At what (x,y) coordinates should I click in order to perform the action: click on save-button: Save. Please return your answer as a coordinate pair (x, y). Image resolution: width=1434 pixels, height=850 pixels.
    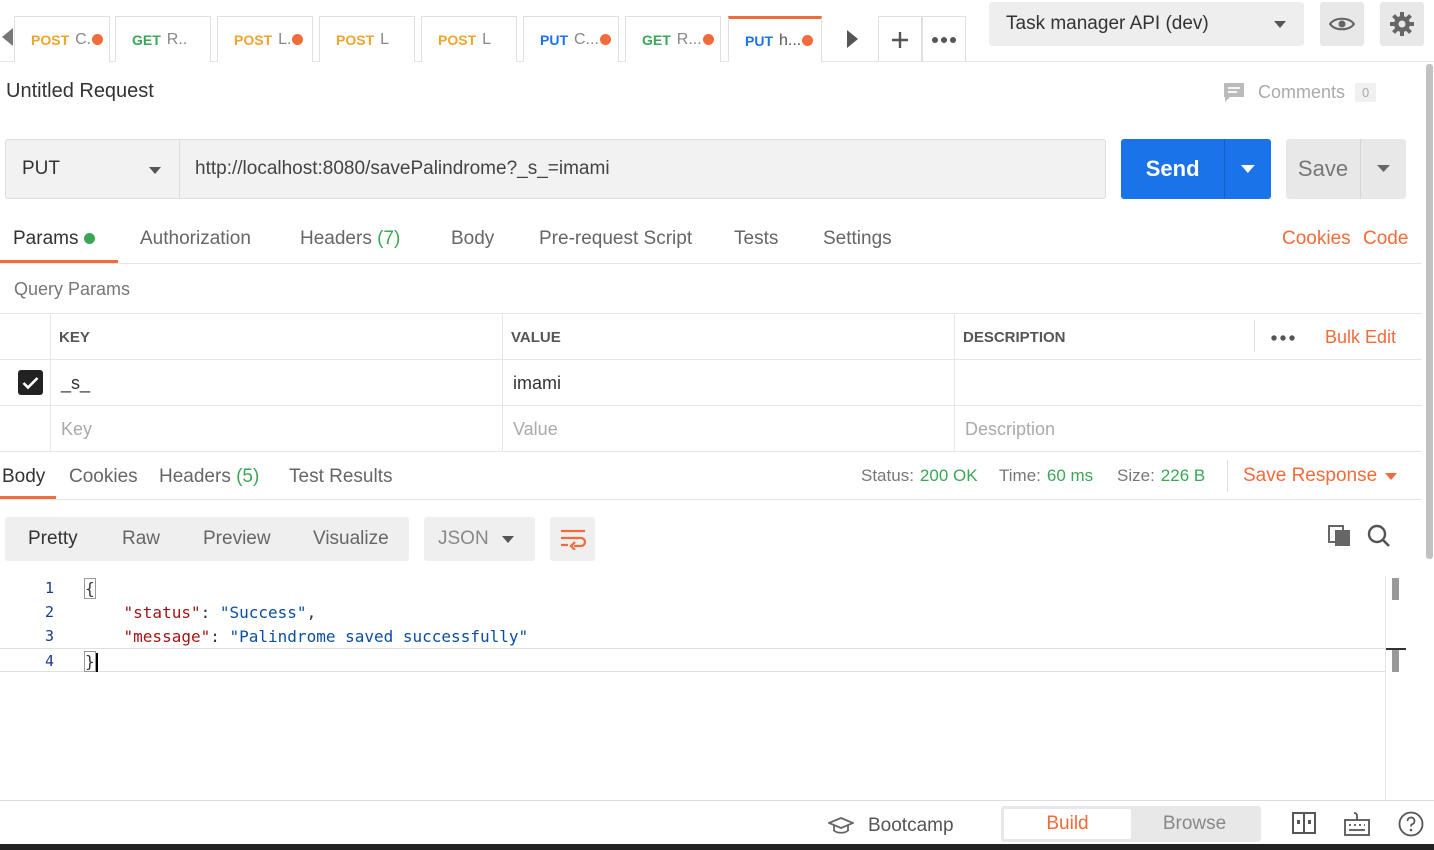
    Looking at the image, I should click on (1346, 169).